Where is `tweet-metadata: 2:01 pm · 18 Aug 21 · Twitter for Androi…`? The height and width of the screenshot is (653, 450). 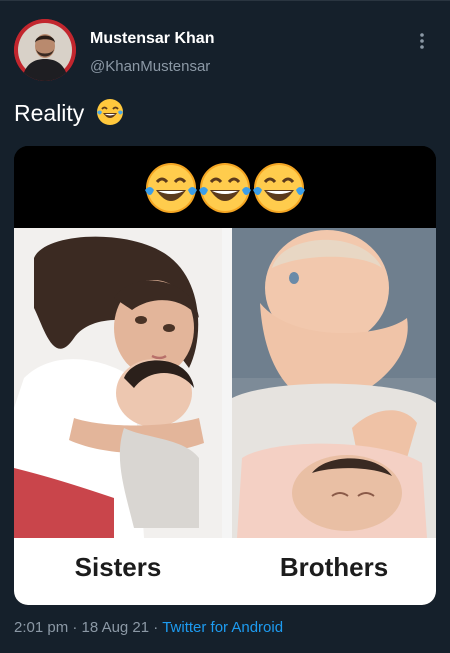
tweet-metadata: 2:01 pm · 18 Aug 21 · Twitter for Androi… is located at coordinates (148, 628).